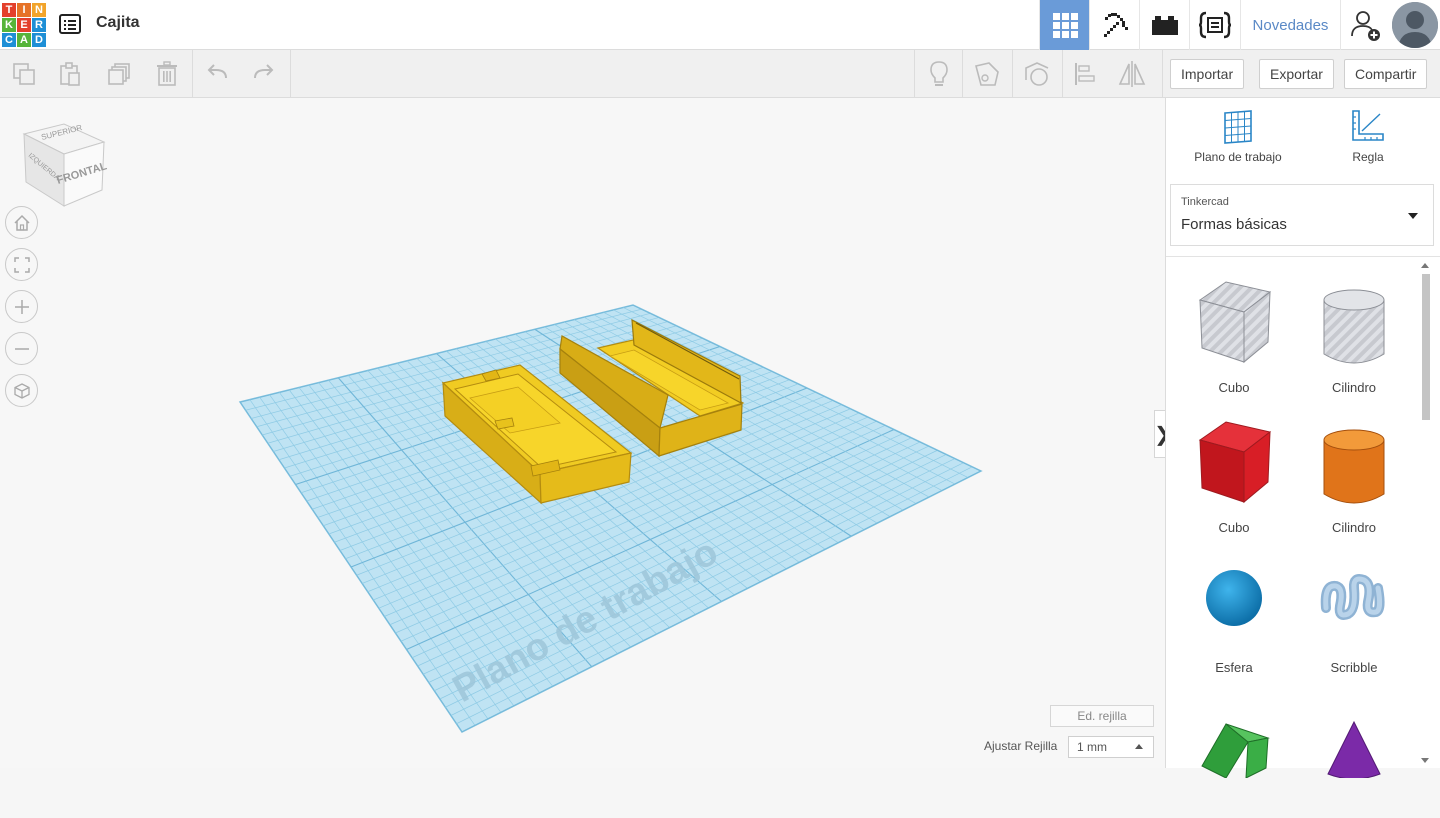 The width and height of the screenshot is (1440, 818). I want to click on undo-icon, so click(217, 74).